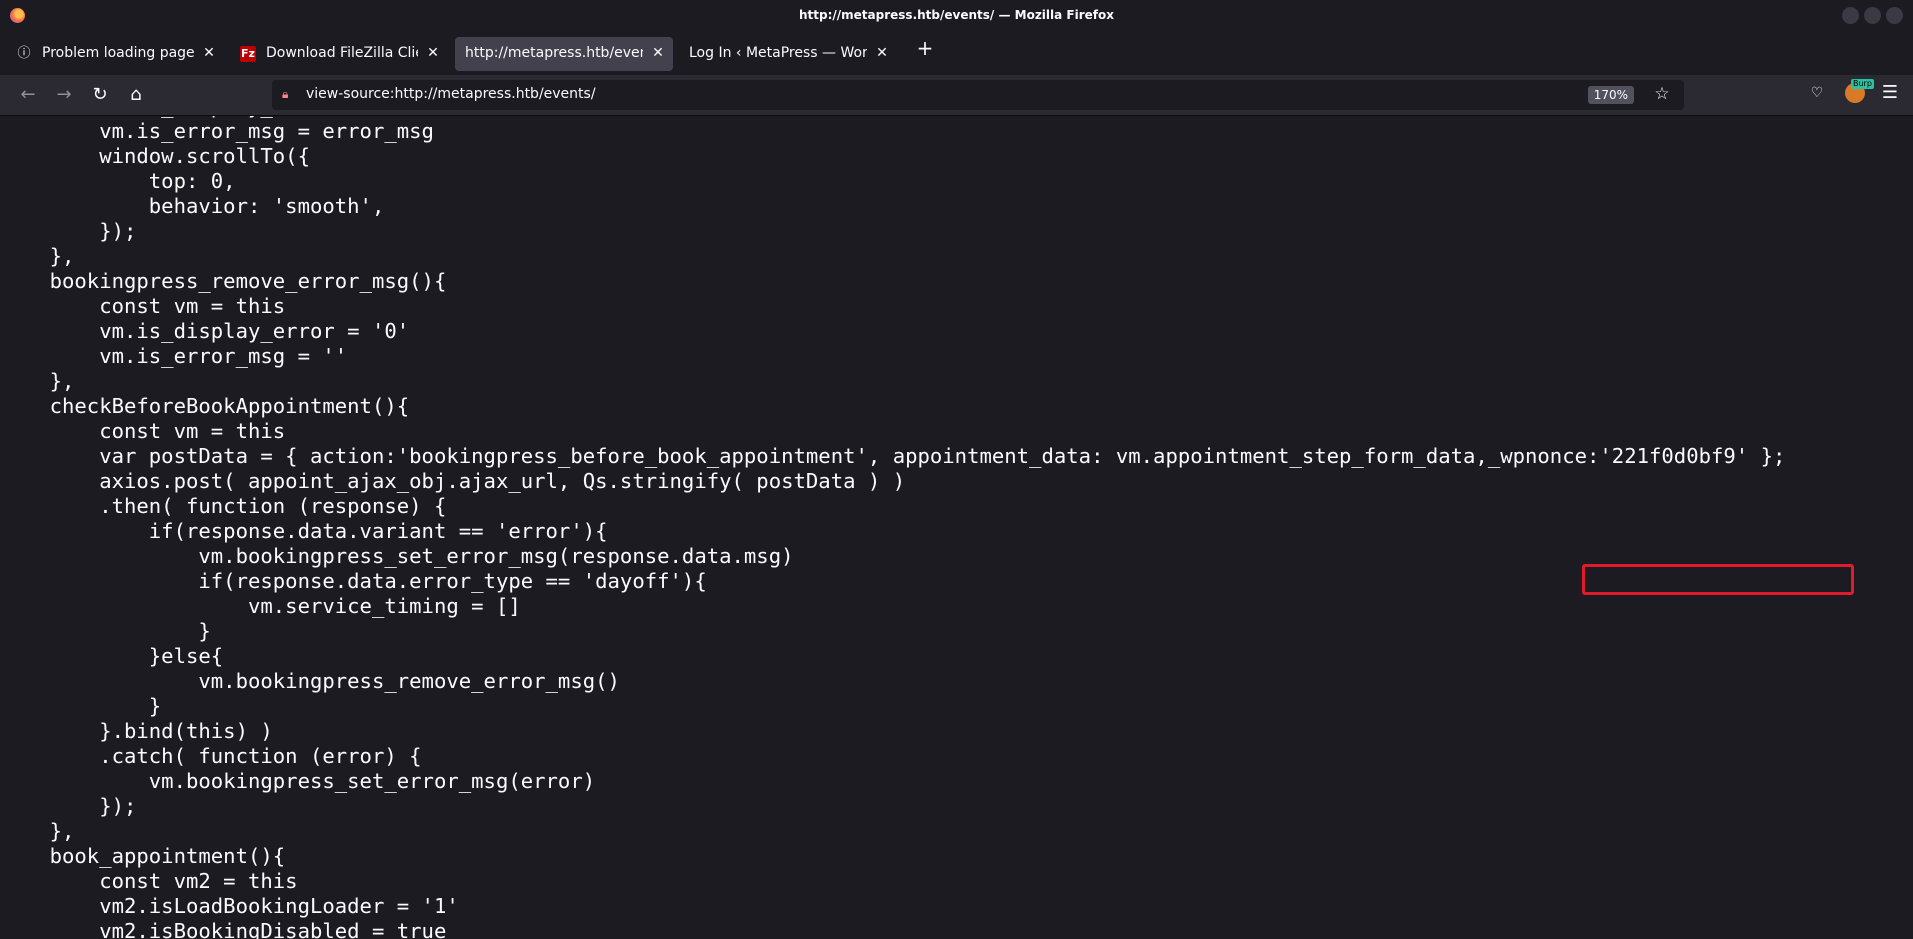  Describe the element at coordinates (1872, 15) in the screenshot. I see `maximize-button` at that location.